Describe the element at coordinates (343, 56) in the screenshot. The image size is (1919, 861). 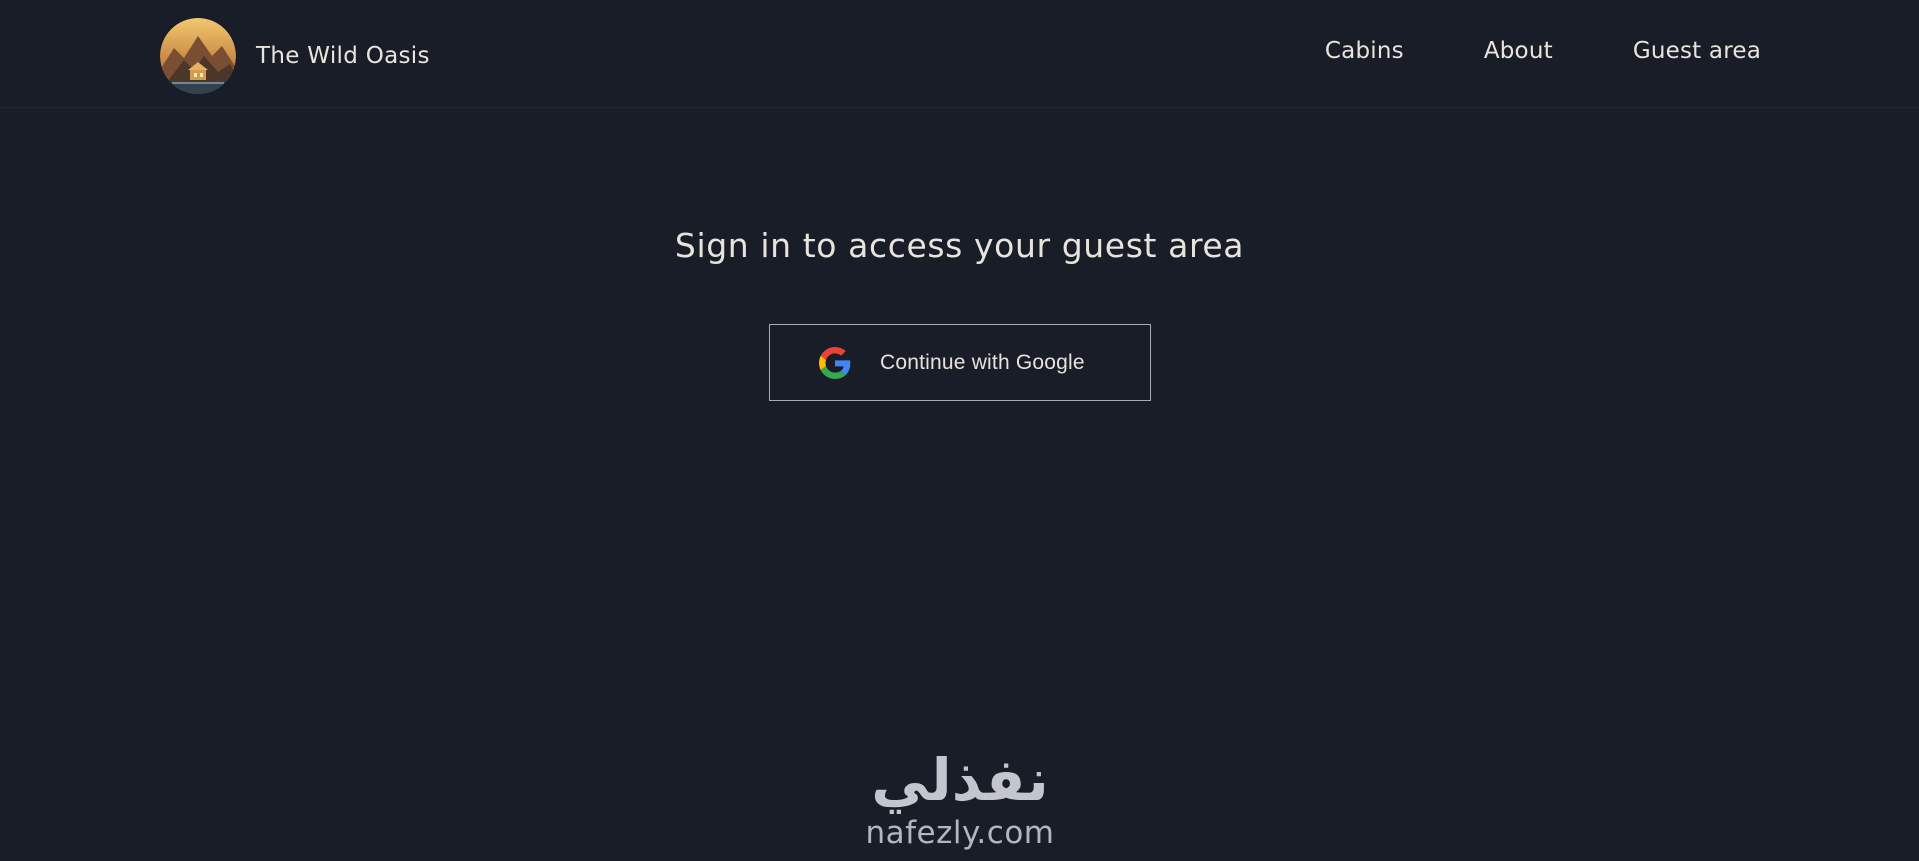
I see `brand-name: The Wild Oasis` at that location.